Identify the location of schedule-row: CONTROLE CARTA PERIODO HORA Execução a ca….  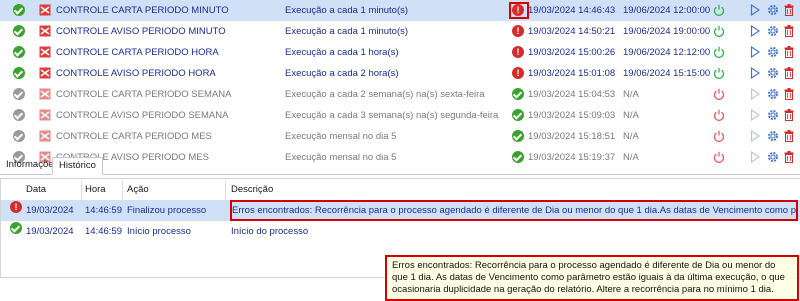
(400, 52).